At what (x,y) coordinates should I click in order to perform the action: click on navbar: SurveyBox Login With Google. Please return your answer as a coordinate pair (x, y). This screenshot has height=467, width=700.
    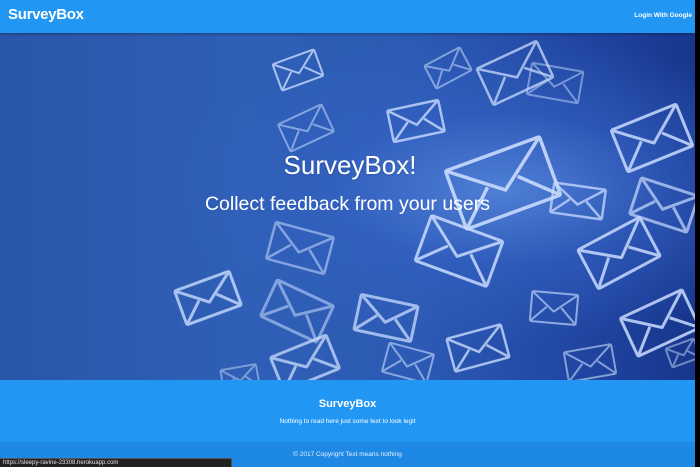
    Looking at the image, I should click on (347, 16).